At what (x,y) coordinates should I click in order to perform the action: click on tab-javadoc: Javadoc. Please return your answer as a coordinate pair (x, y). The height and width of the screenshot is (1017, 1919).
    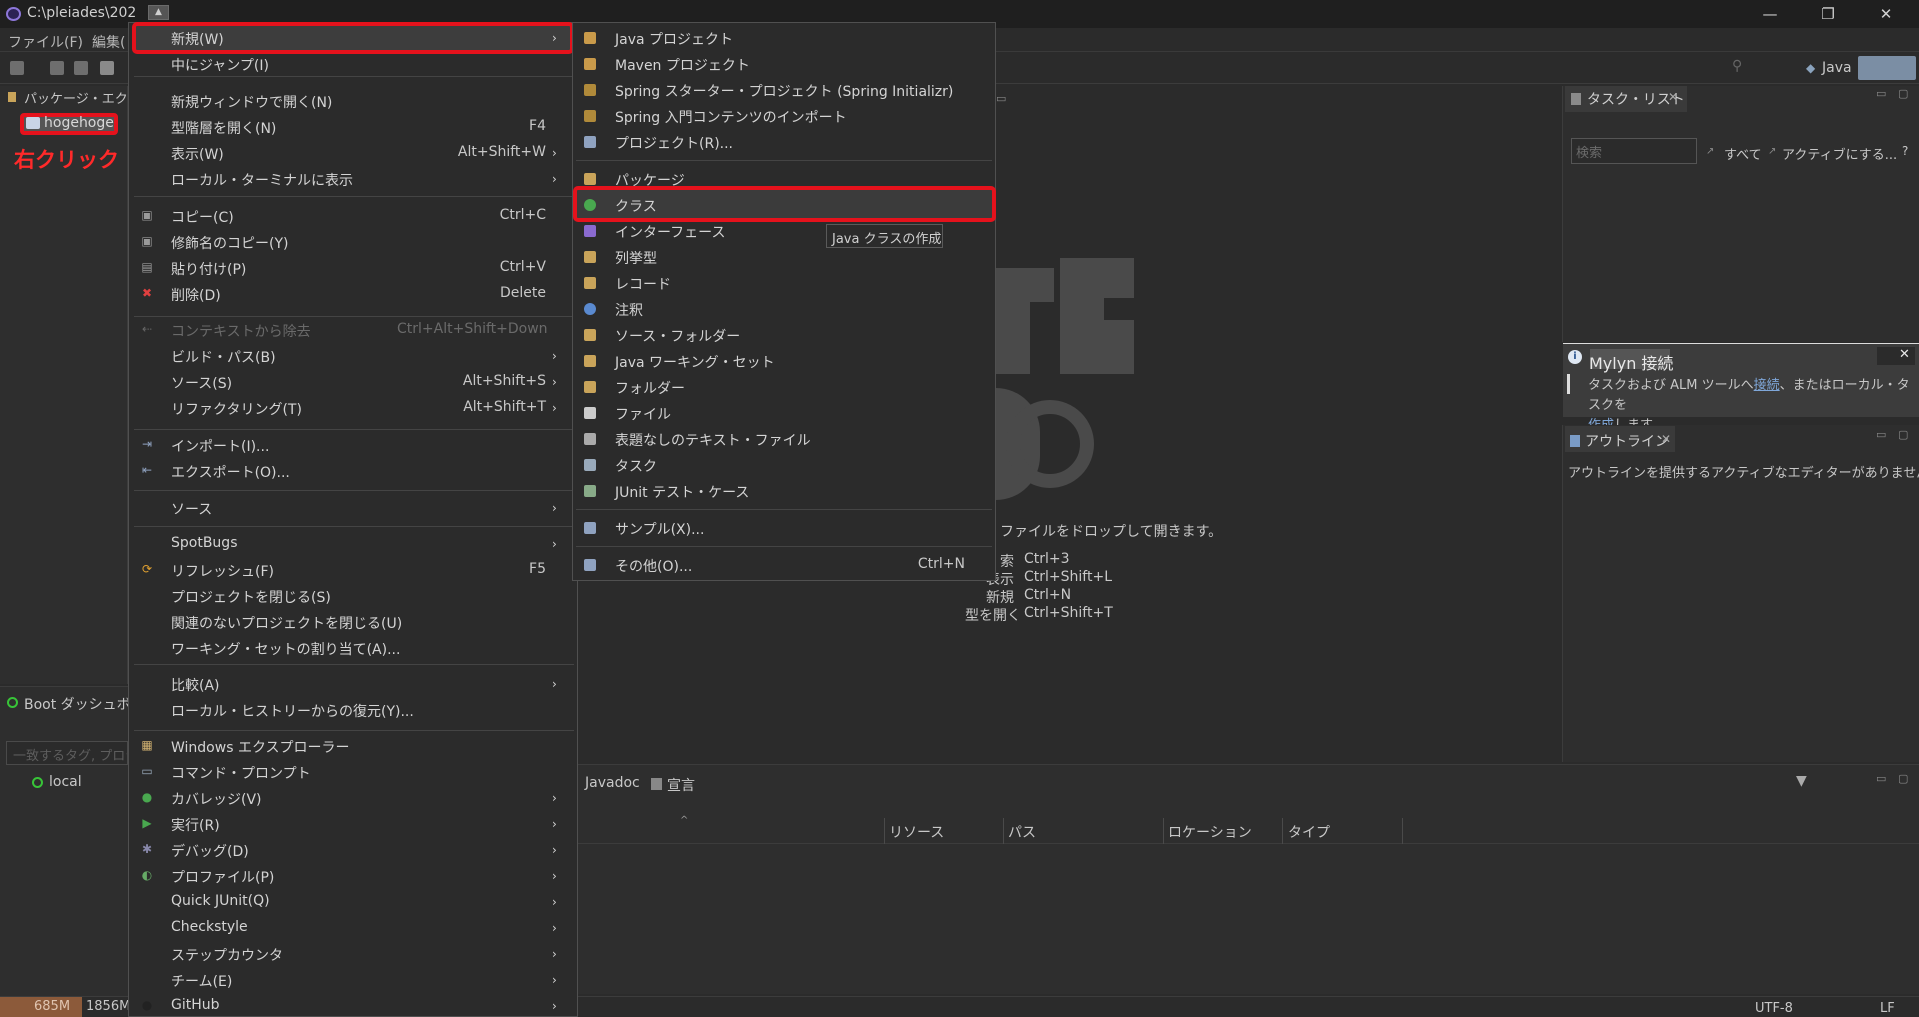
    Looking at the image, I should click on (612, 783).